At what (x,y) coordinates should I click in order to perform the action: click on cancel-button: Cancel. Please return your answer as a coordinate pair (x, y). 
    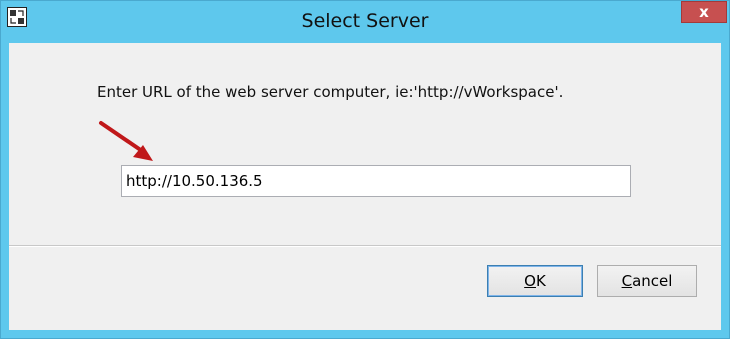
    Looking at the image, I should click on (647, 281).